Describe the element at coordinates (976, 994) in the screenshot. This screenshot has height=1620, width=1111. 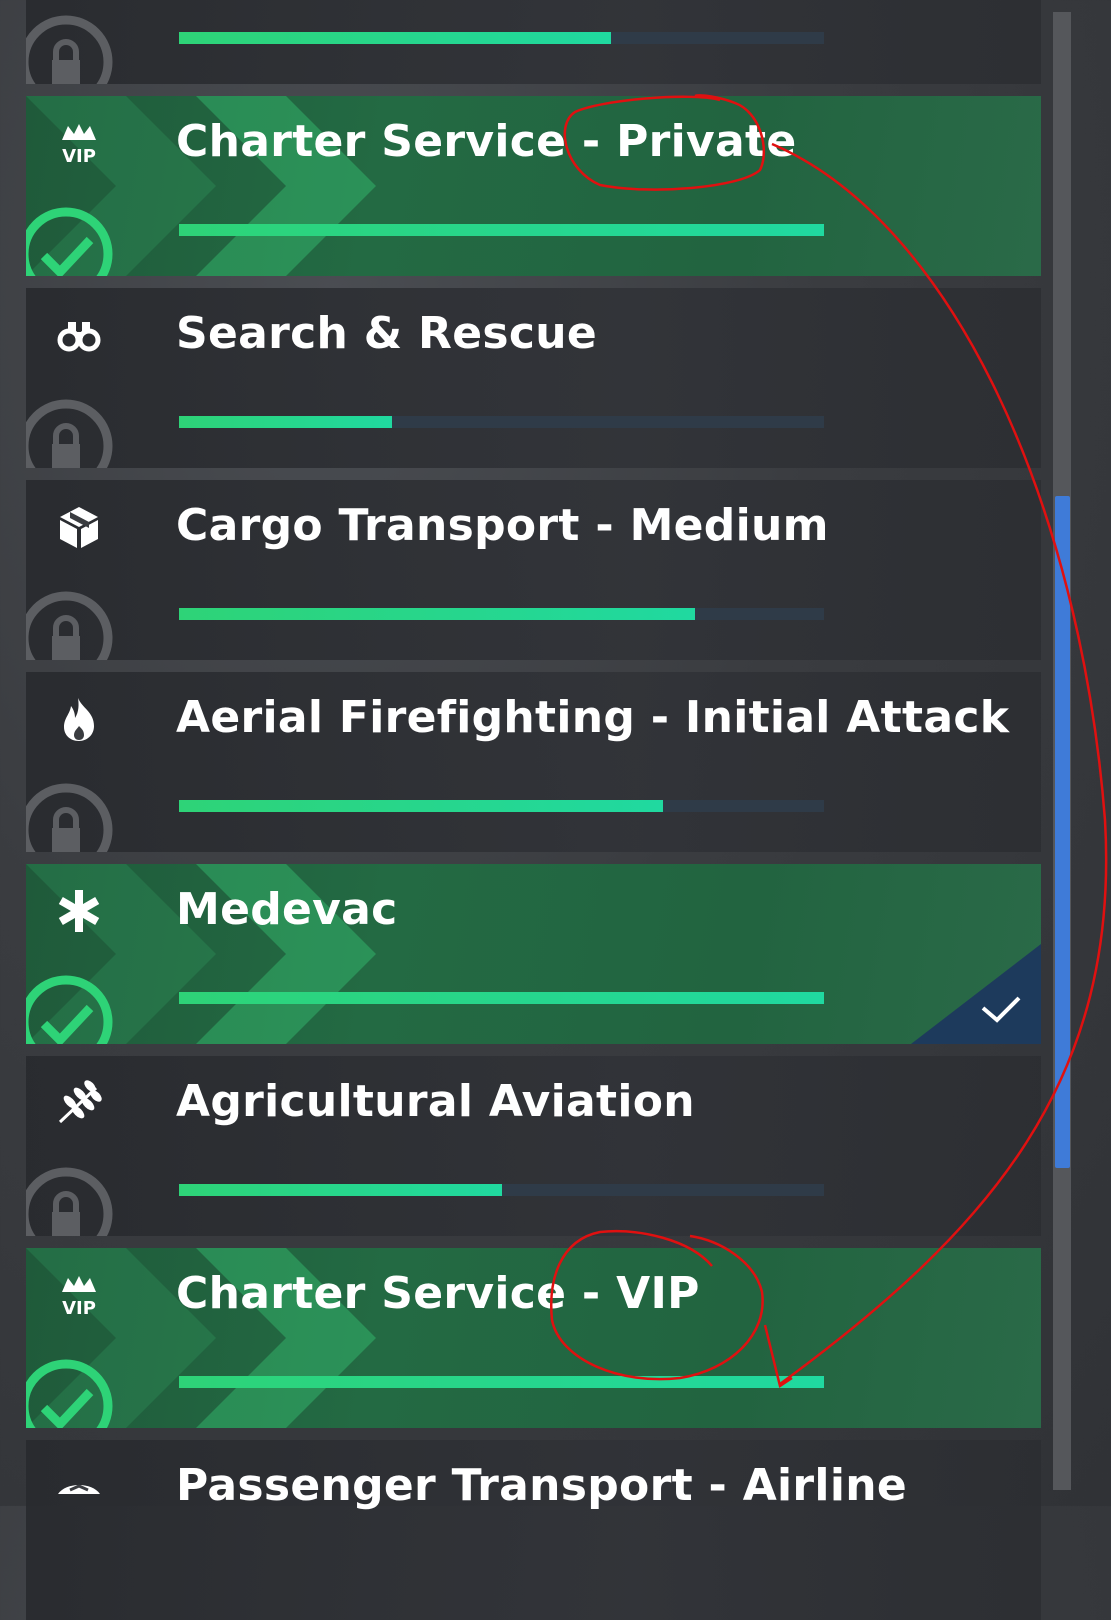
I see `selected-check-icon` at that location.